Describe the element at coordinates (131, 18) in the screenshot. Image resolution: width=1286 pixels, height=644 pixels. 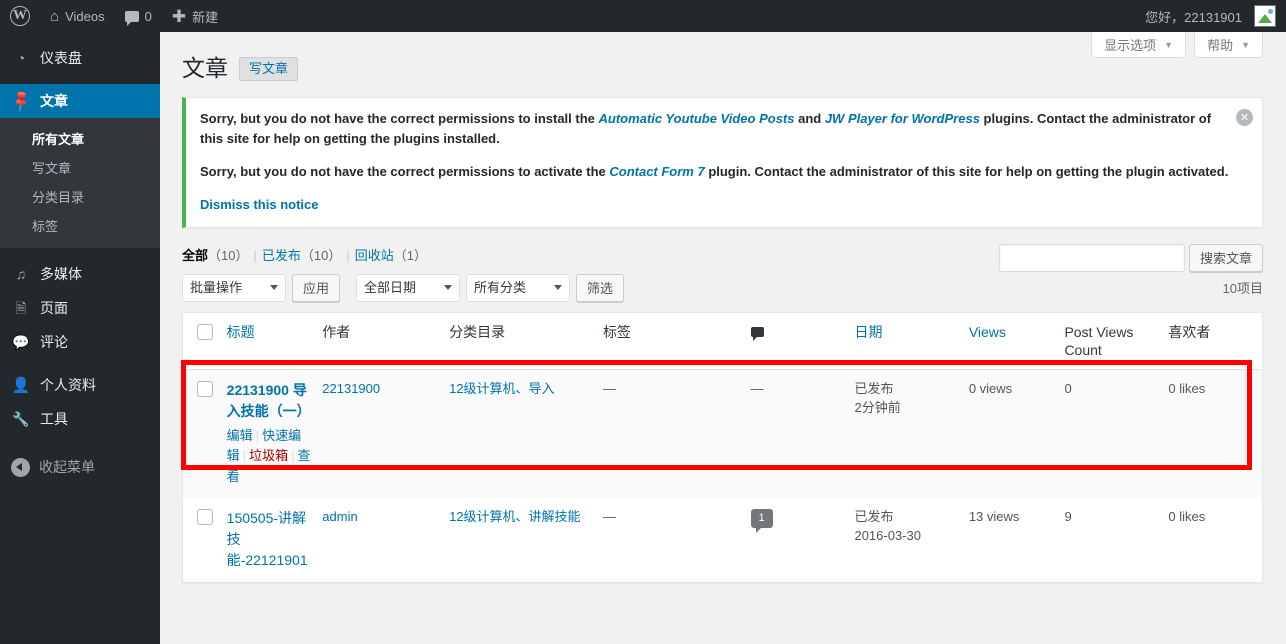
I see `comment-bubble-icon` at that location.